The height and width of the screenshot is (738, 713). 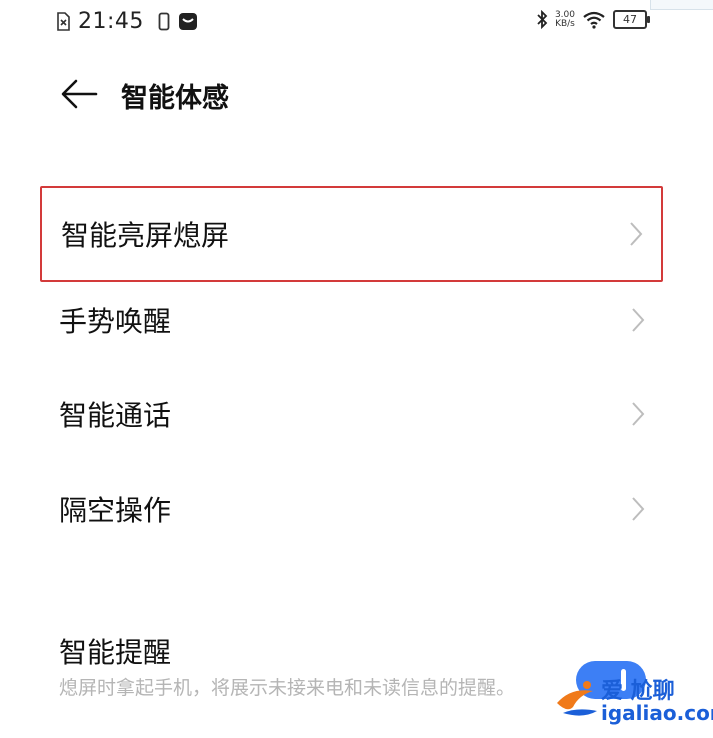 What do you see at coordinates (577, 698) in the screenshot?
I see `watermark-bird-icon` at bounding box center [577, 698].